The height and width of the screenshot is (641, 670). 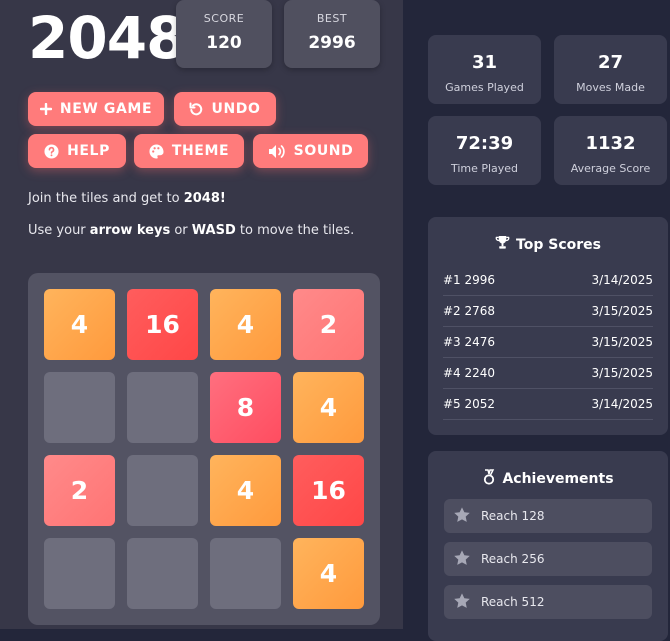 I want to click on help-label: HELP, so click(x=88, y=151).